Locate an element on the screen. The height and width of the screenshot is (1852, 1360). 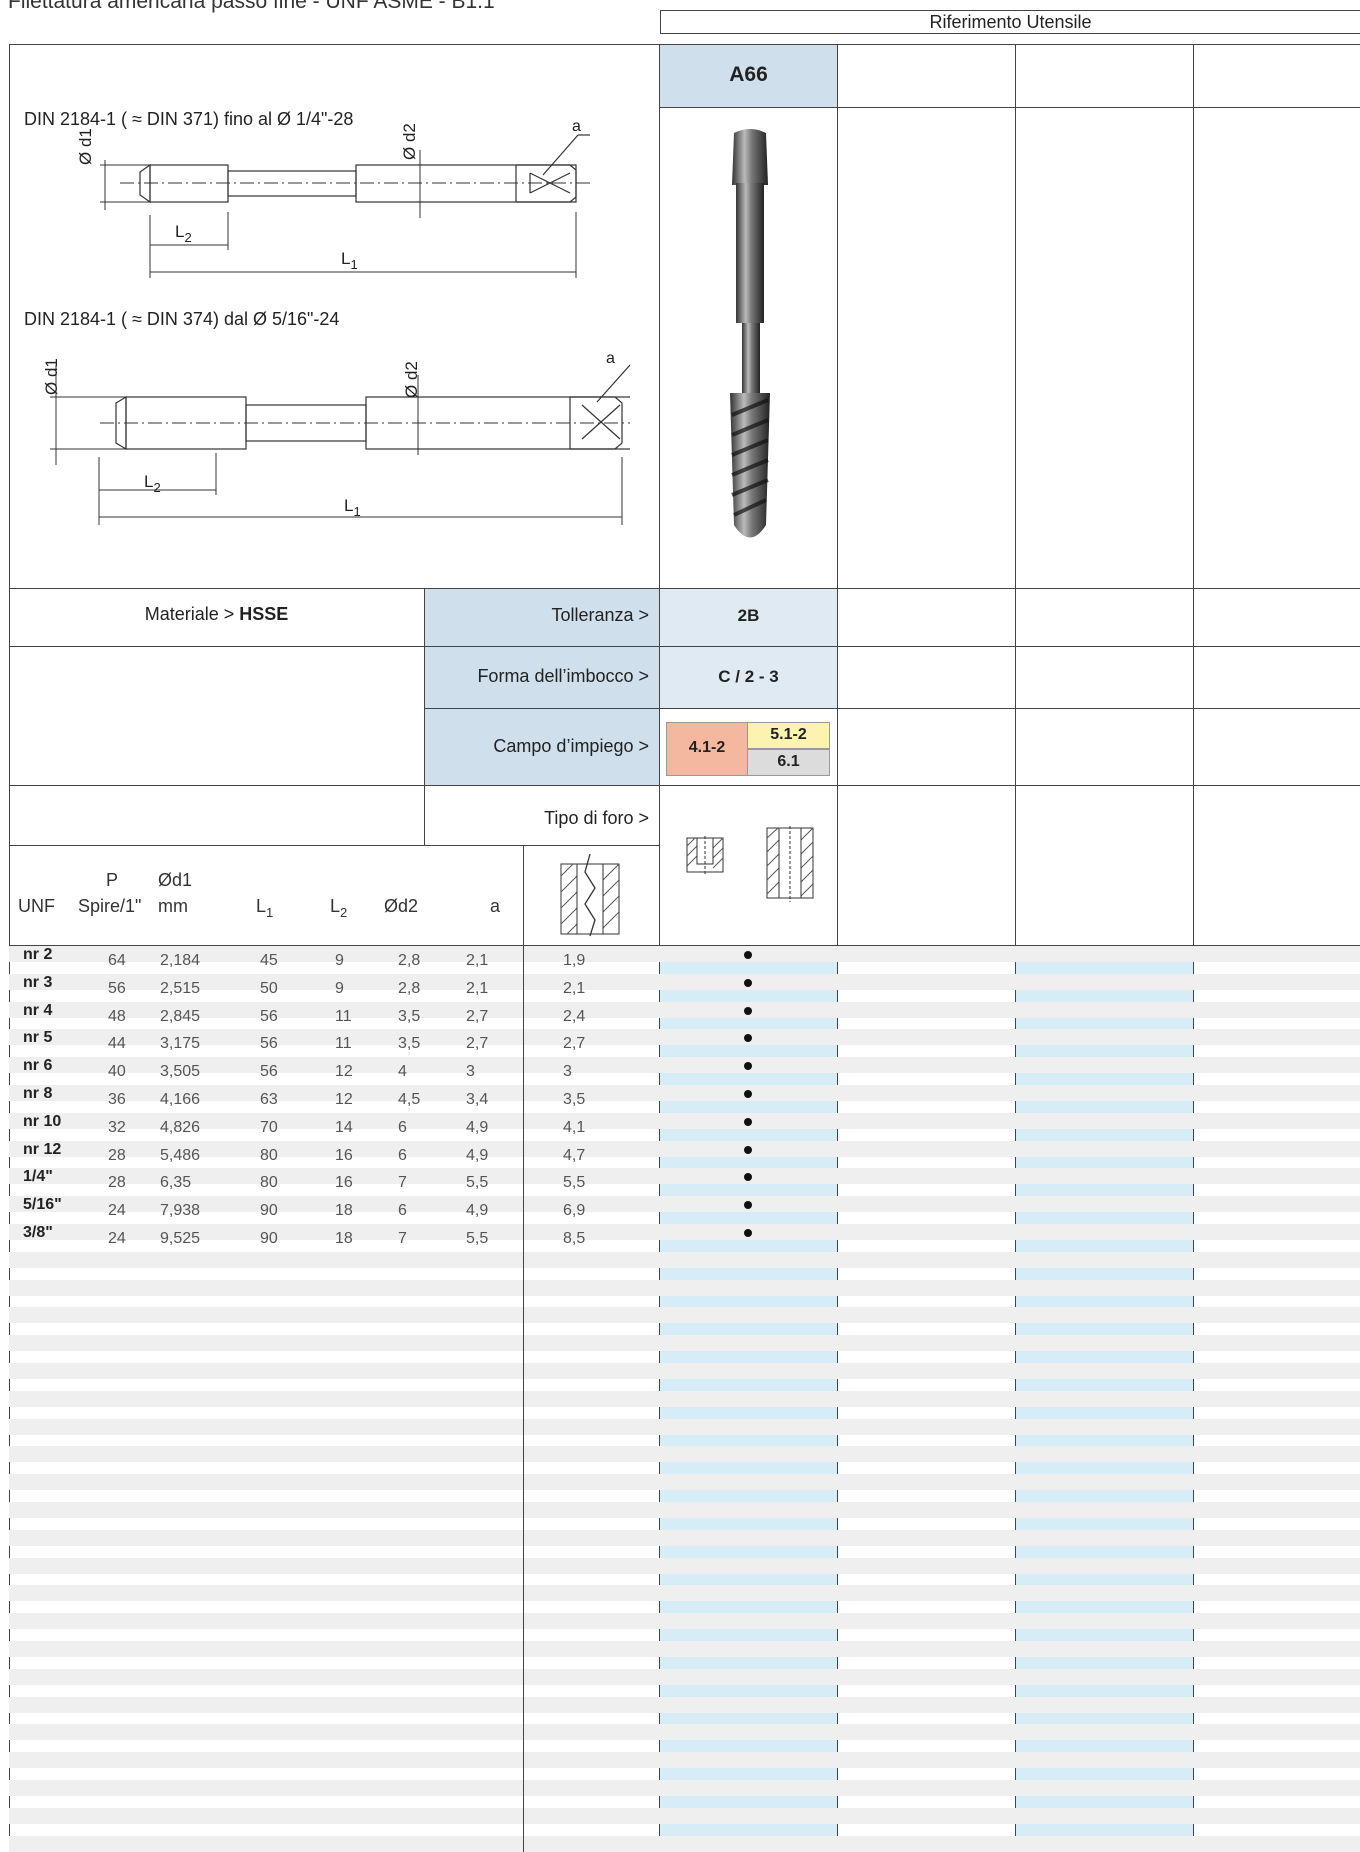
table-cell-drill: 8,5 is located at coordinates (574, 1238).